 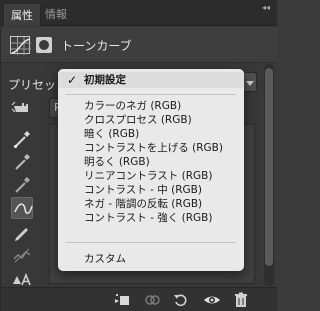 What do you see at coordinates (151, 190) in the screenshot?
I see `preset-option: コントラスト - 中 (RGB)` at bounding box center [151, 190].